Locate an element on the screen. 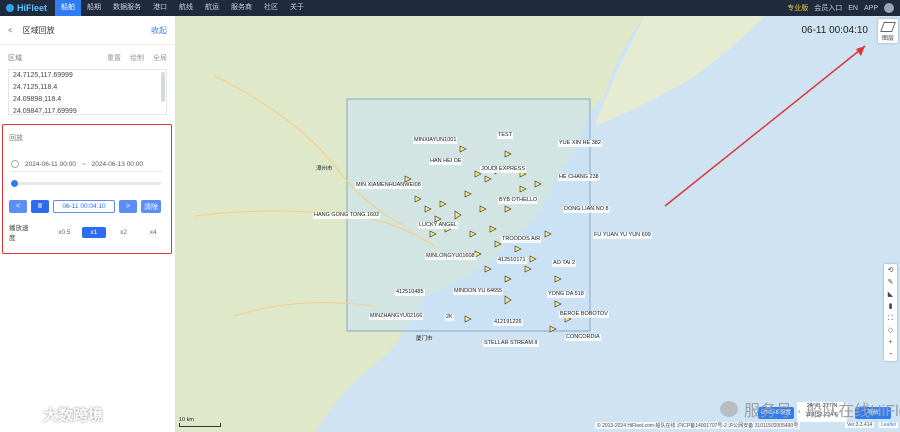  scale-line is located at coordinates (200, 425).